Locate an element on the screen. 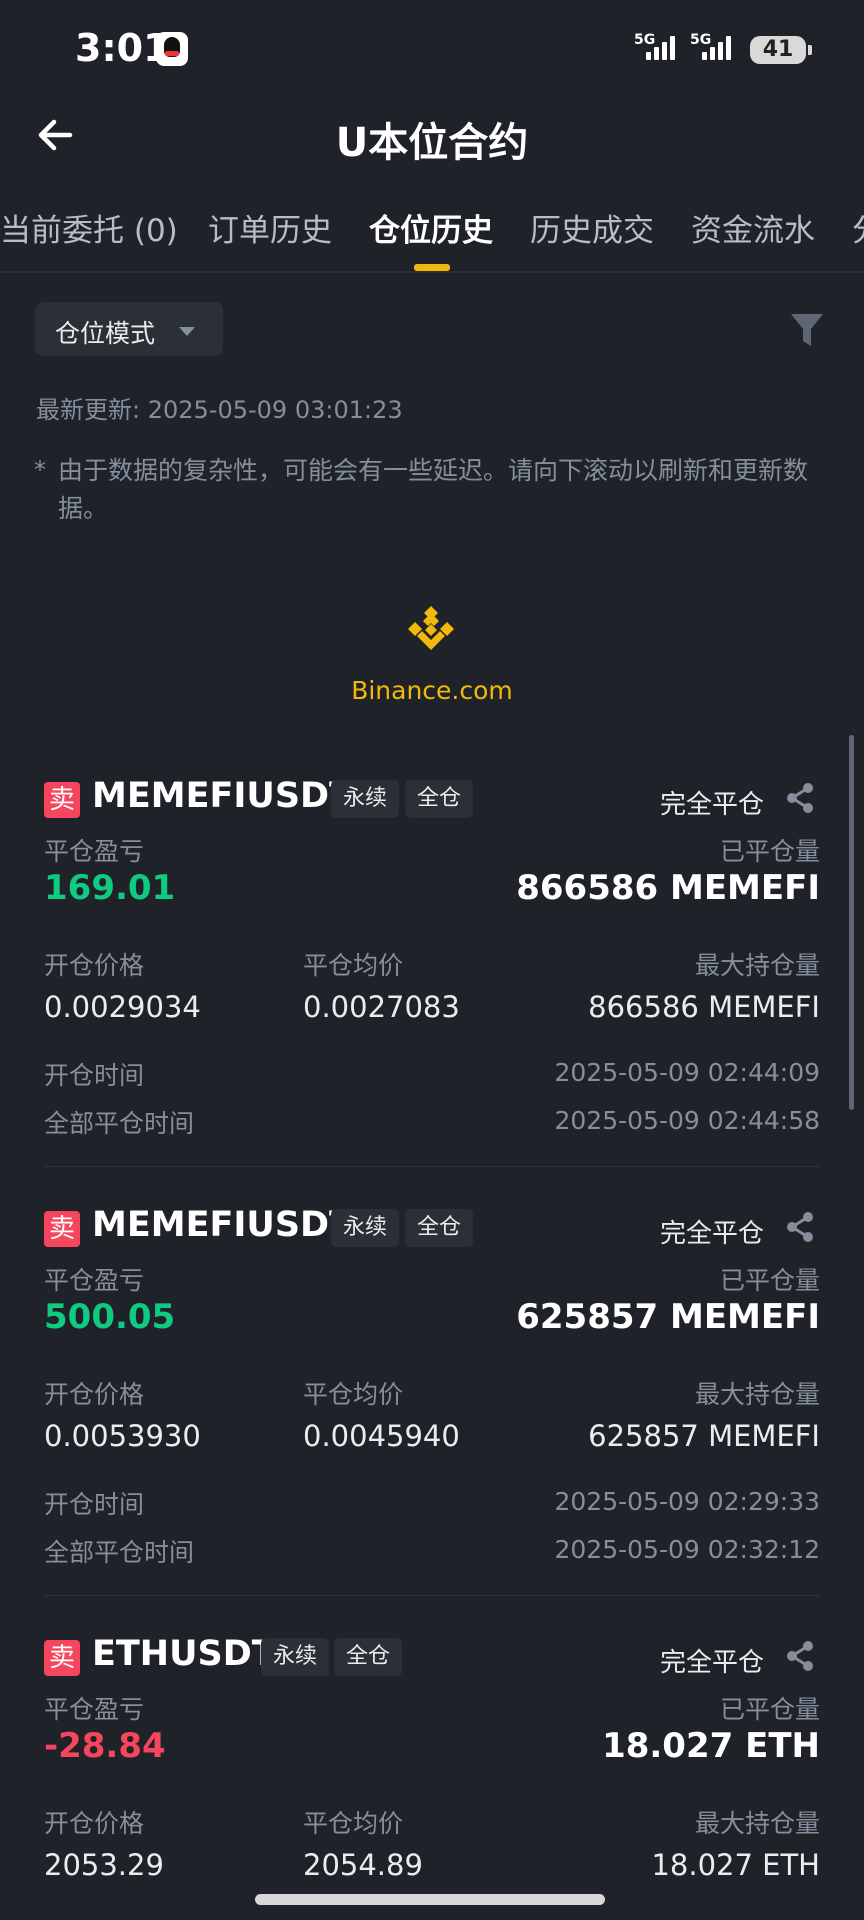  binance-logo-icon is located at coordinates (431, 628).